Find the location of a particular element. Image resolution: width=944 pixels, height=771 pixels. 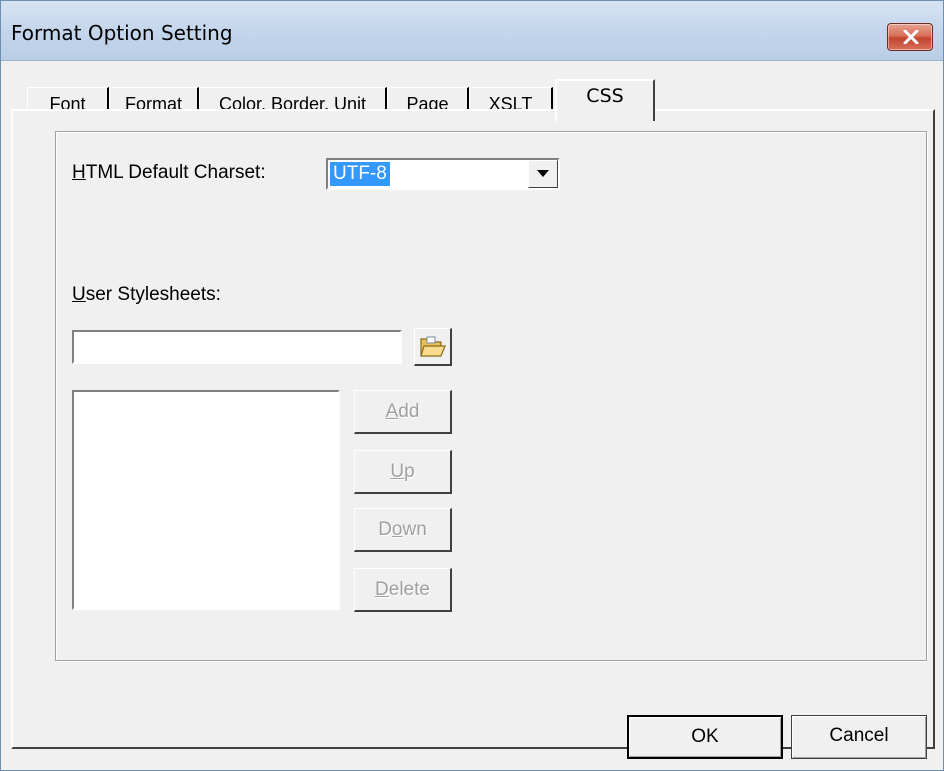

browse-folder-button is located at coordinates (433, 347).